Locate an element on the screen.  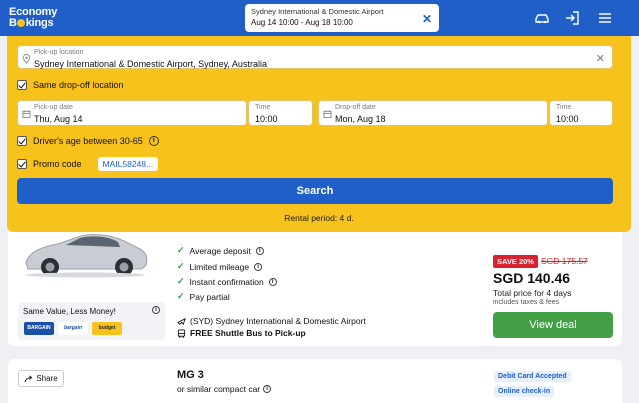
summary-location: Sydney International & Domestic Airport is located at coordinates (317, 11).